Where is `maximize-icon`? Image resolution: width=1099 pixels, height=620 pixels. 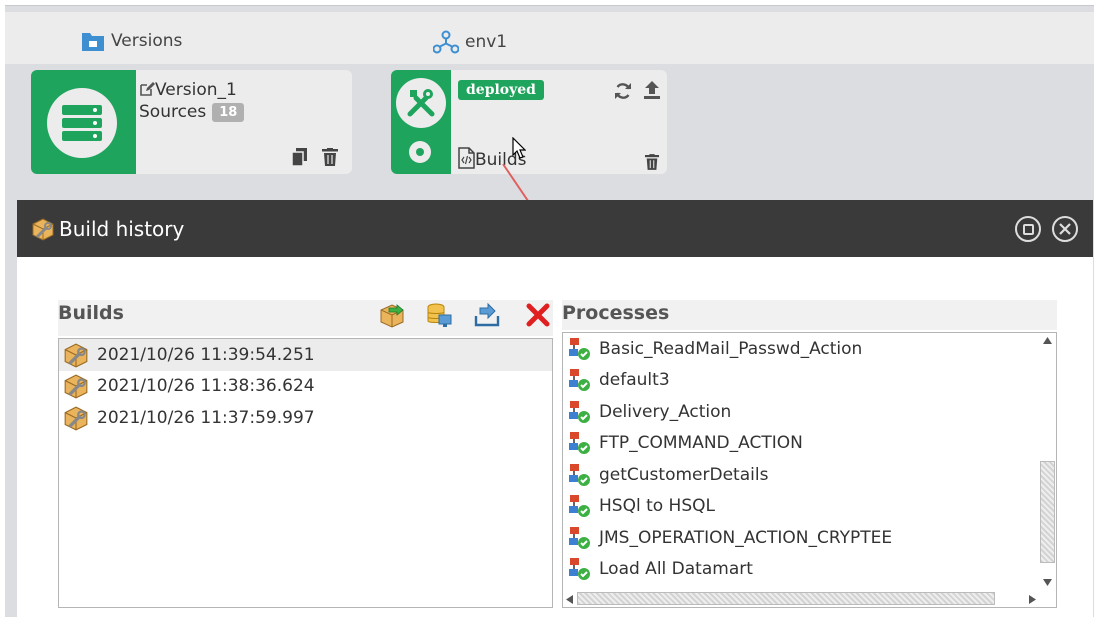
maximize-icon is located at coordinates (1028, 229).